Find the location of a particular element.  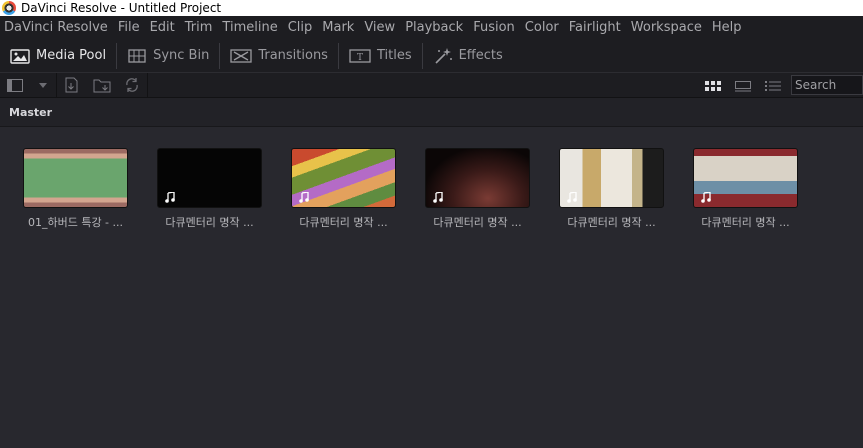

media-pool-button: Media Pool is located at coordinates (58, 55).